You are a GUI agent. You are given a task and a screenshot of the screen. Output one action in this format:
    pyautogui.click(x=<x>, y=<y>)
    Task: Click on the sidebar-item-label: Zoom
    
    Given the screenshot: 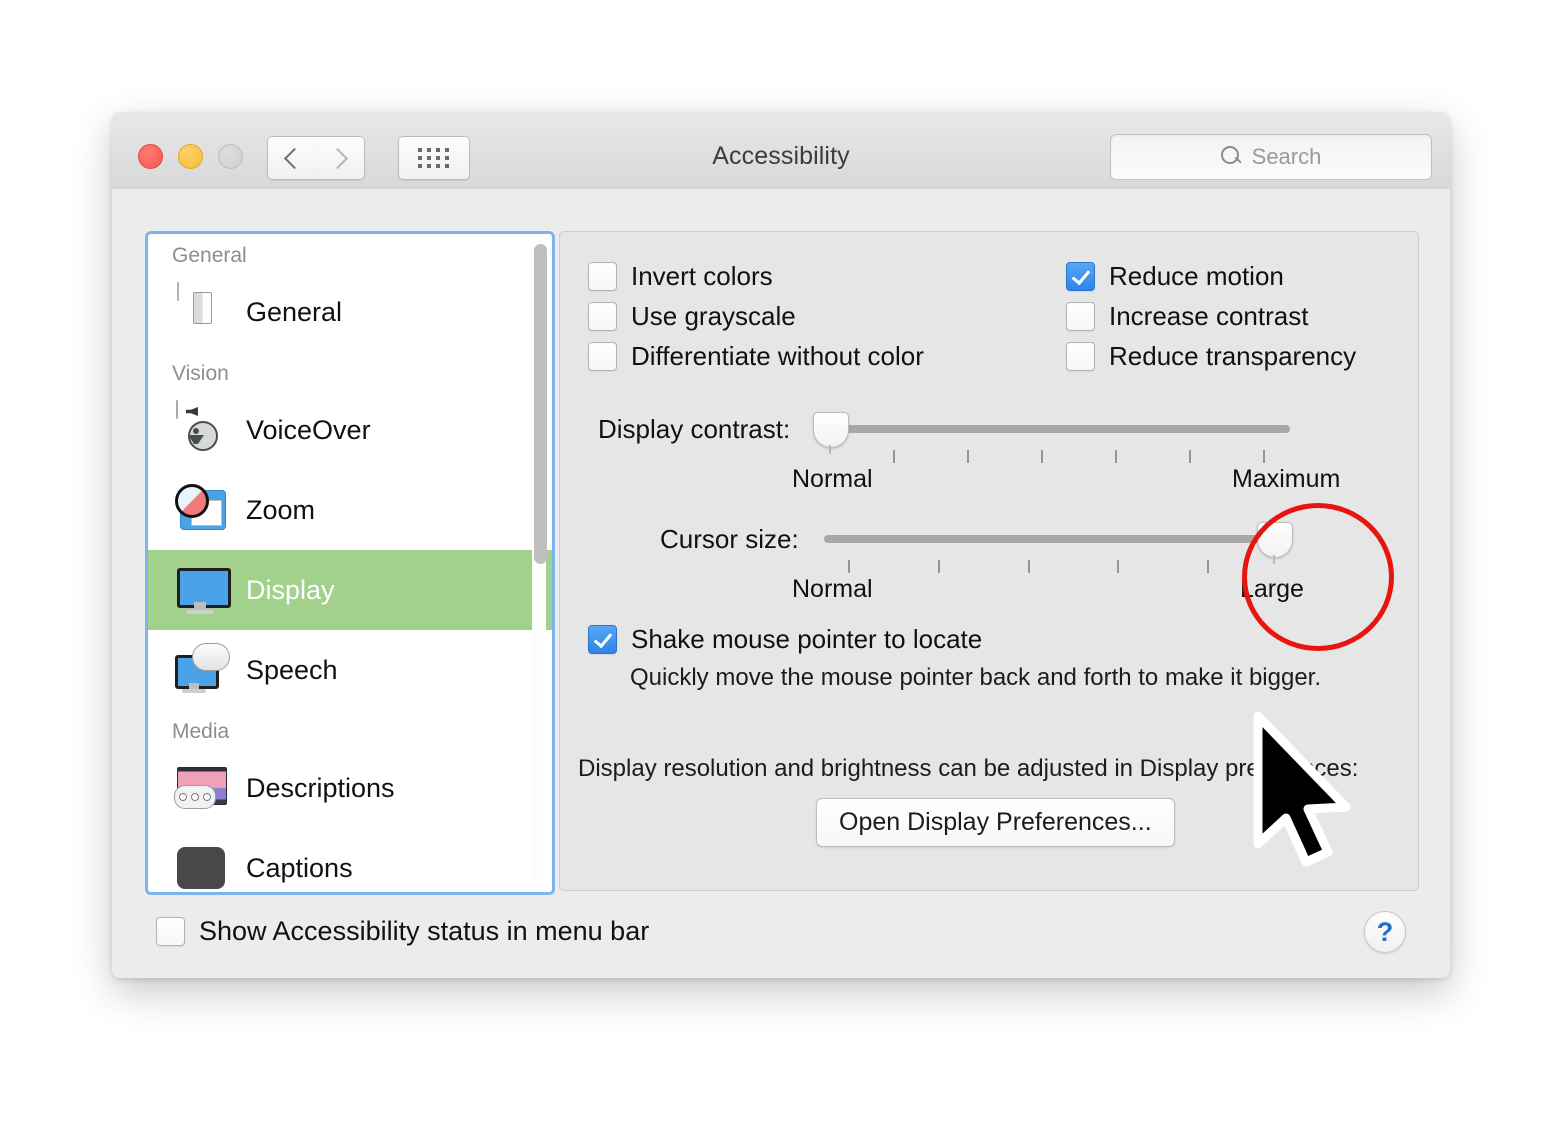 What is the action you would take?
    pyautogui.click(x=281, y=509)
    